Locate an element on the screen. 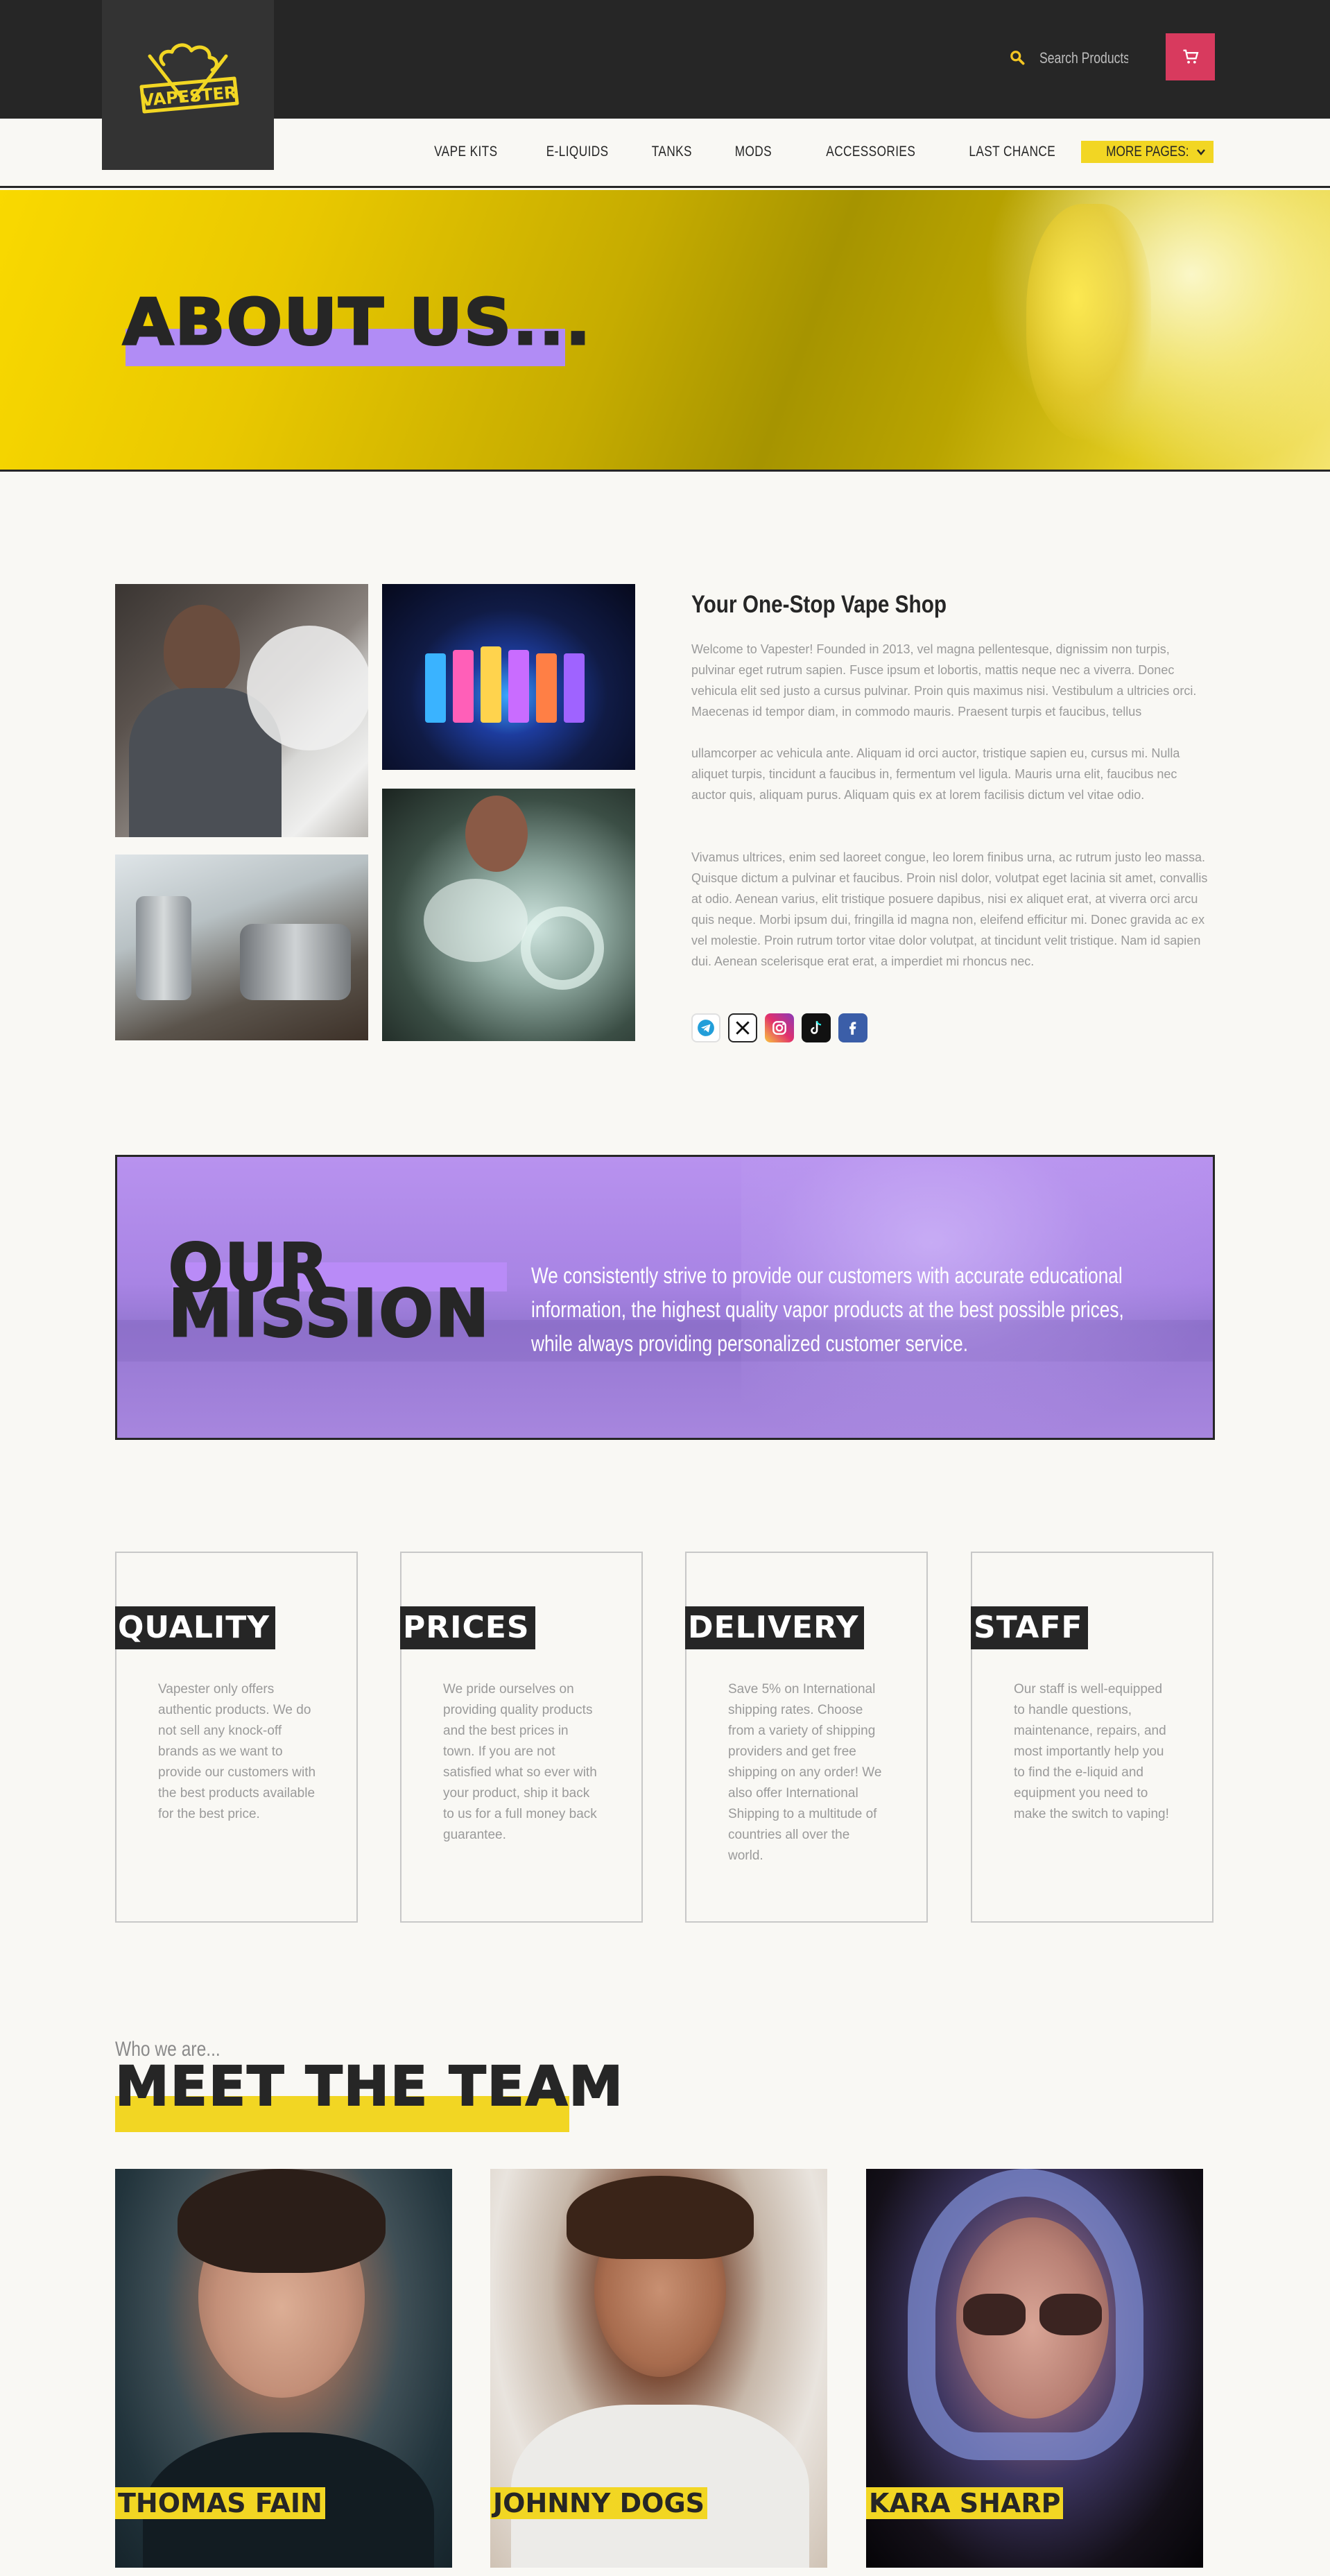 Image resolution: width=1330 pixels, height=2576 pixels. x-icon is located at coordinates (743, 1028).